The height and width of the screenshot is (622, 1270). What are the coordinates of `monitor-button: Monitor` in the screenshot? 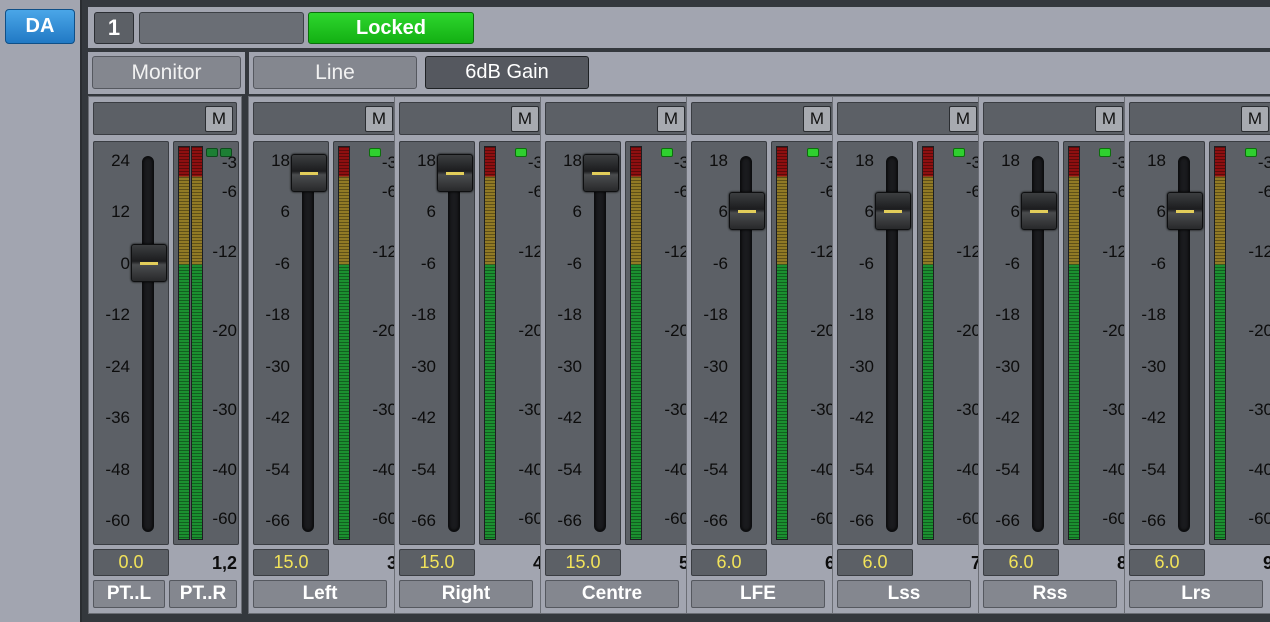 It's located at (166, 72).